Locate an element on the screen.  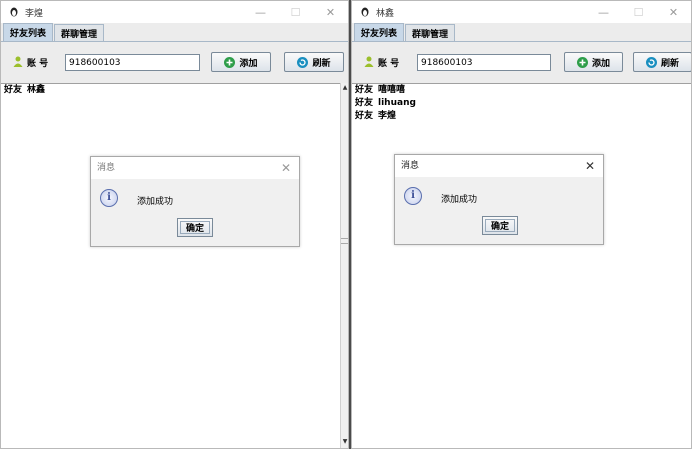
vertical-scrollbar: ▲ ▼ is located at coordinates (344, 265).